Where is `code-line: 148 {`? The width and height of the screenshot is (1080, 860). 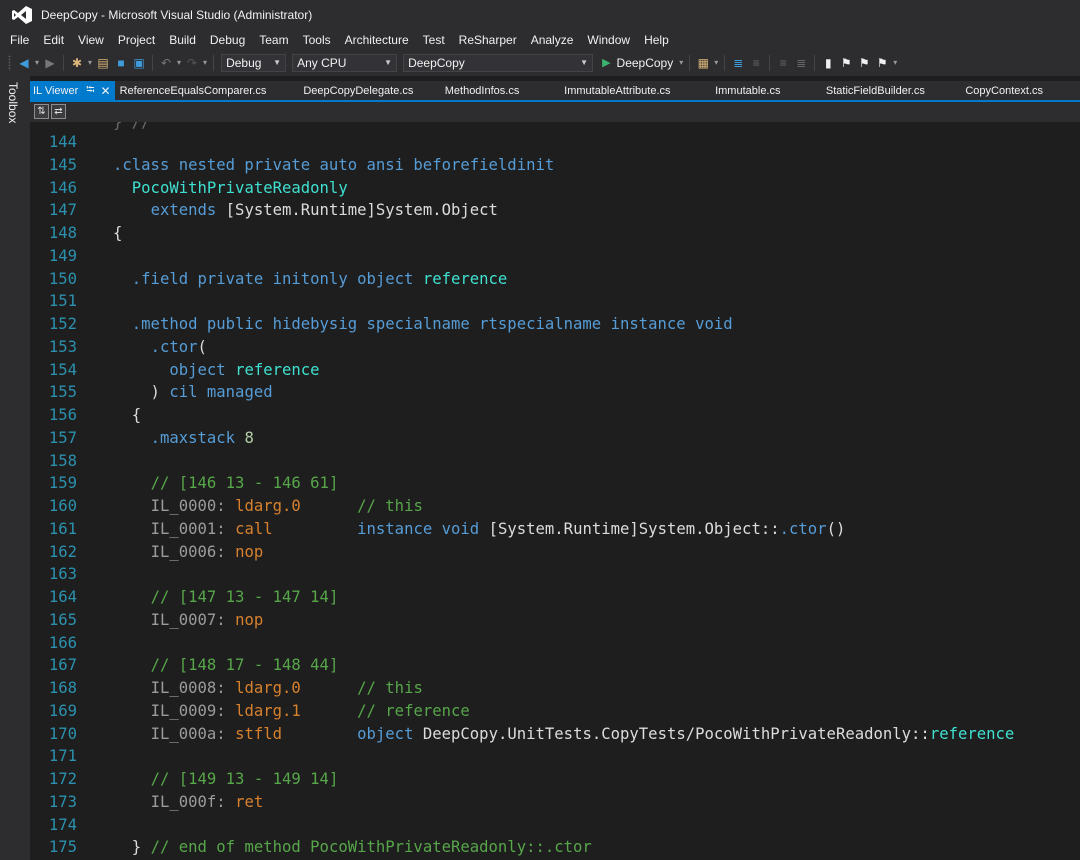 code-line: 148 { is located at coordinates (555, 233).